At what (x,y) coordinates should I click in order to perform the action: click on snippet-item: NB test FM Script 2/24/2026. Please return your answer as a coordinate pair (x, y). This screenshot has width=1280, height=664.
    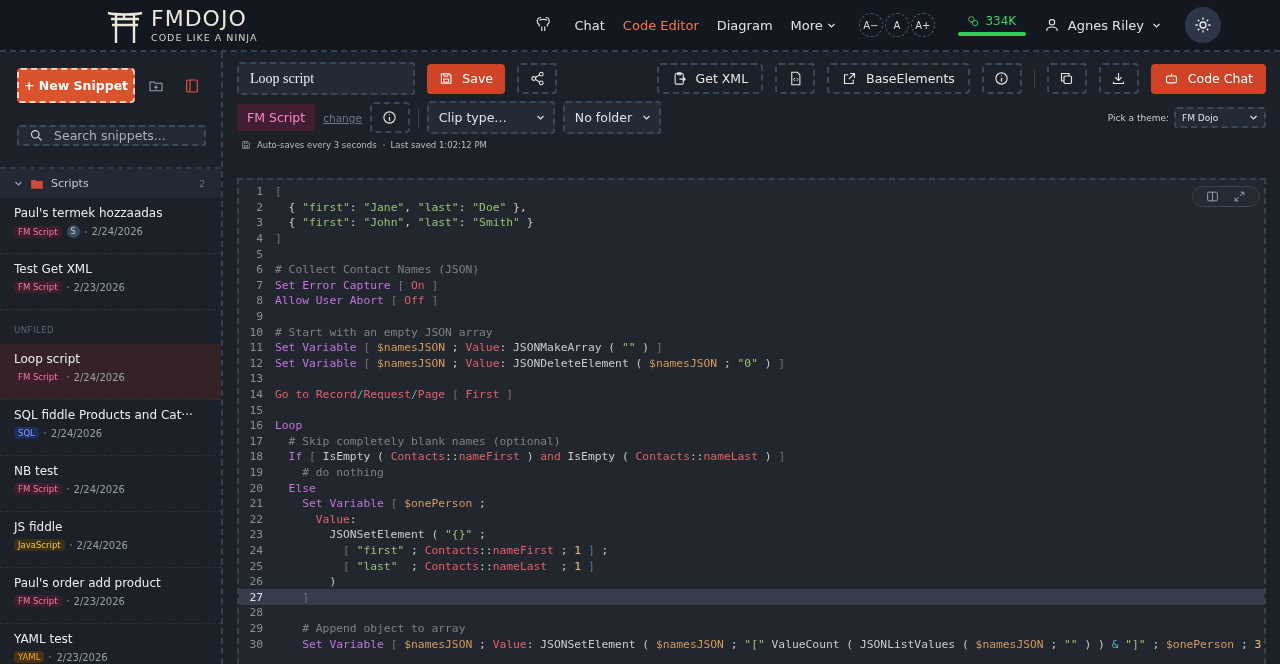
    Looking at the image, I should click on (110, 484).